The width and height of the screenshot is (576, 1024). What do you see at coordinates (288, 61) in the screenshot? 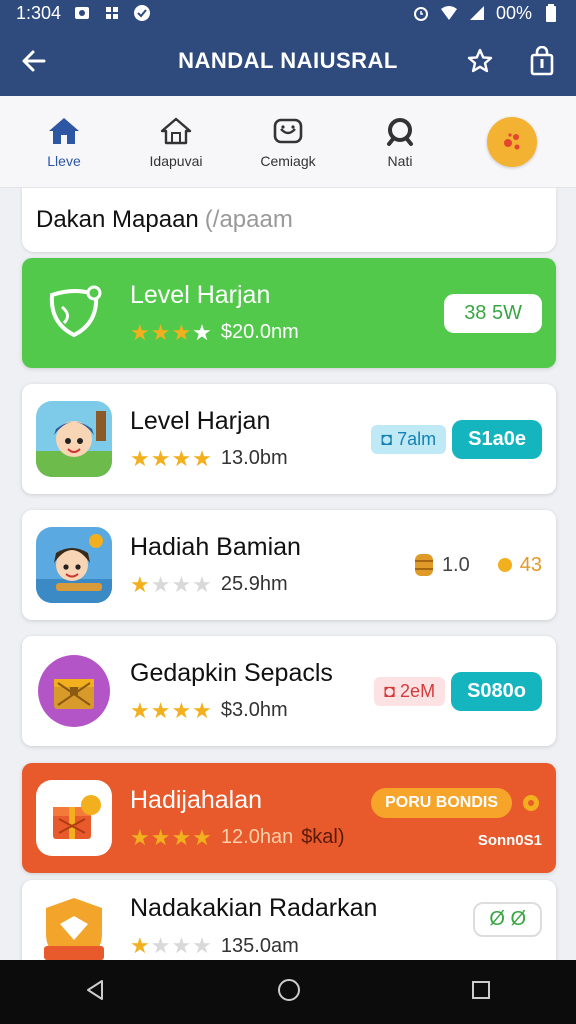
I see `app-bar: NANDAL NAIUSRAL` at bounding box center [288, 61].